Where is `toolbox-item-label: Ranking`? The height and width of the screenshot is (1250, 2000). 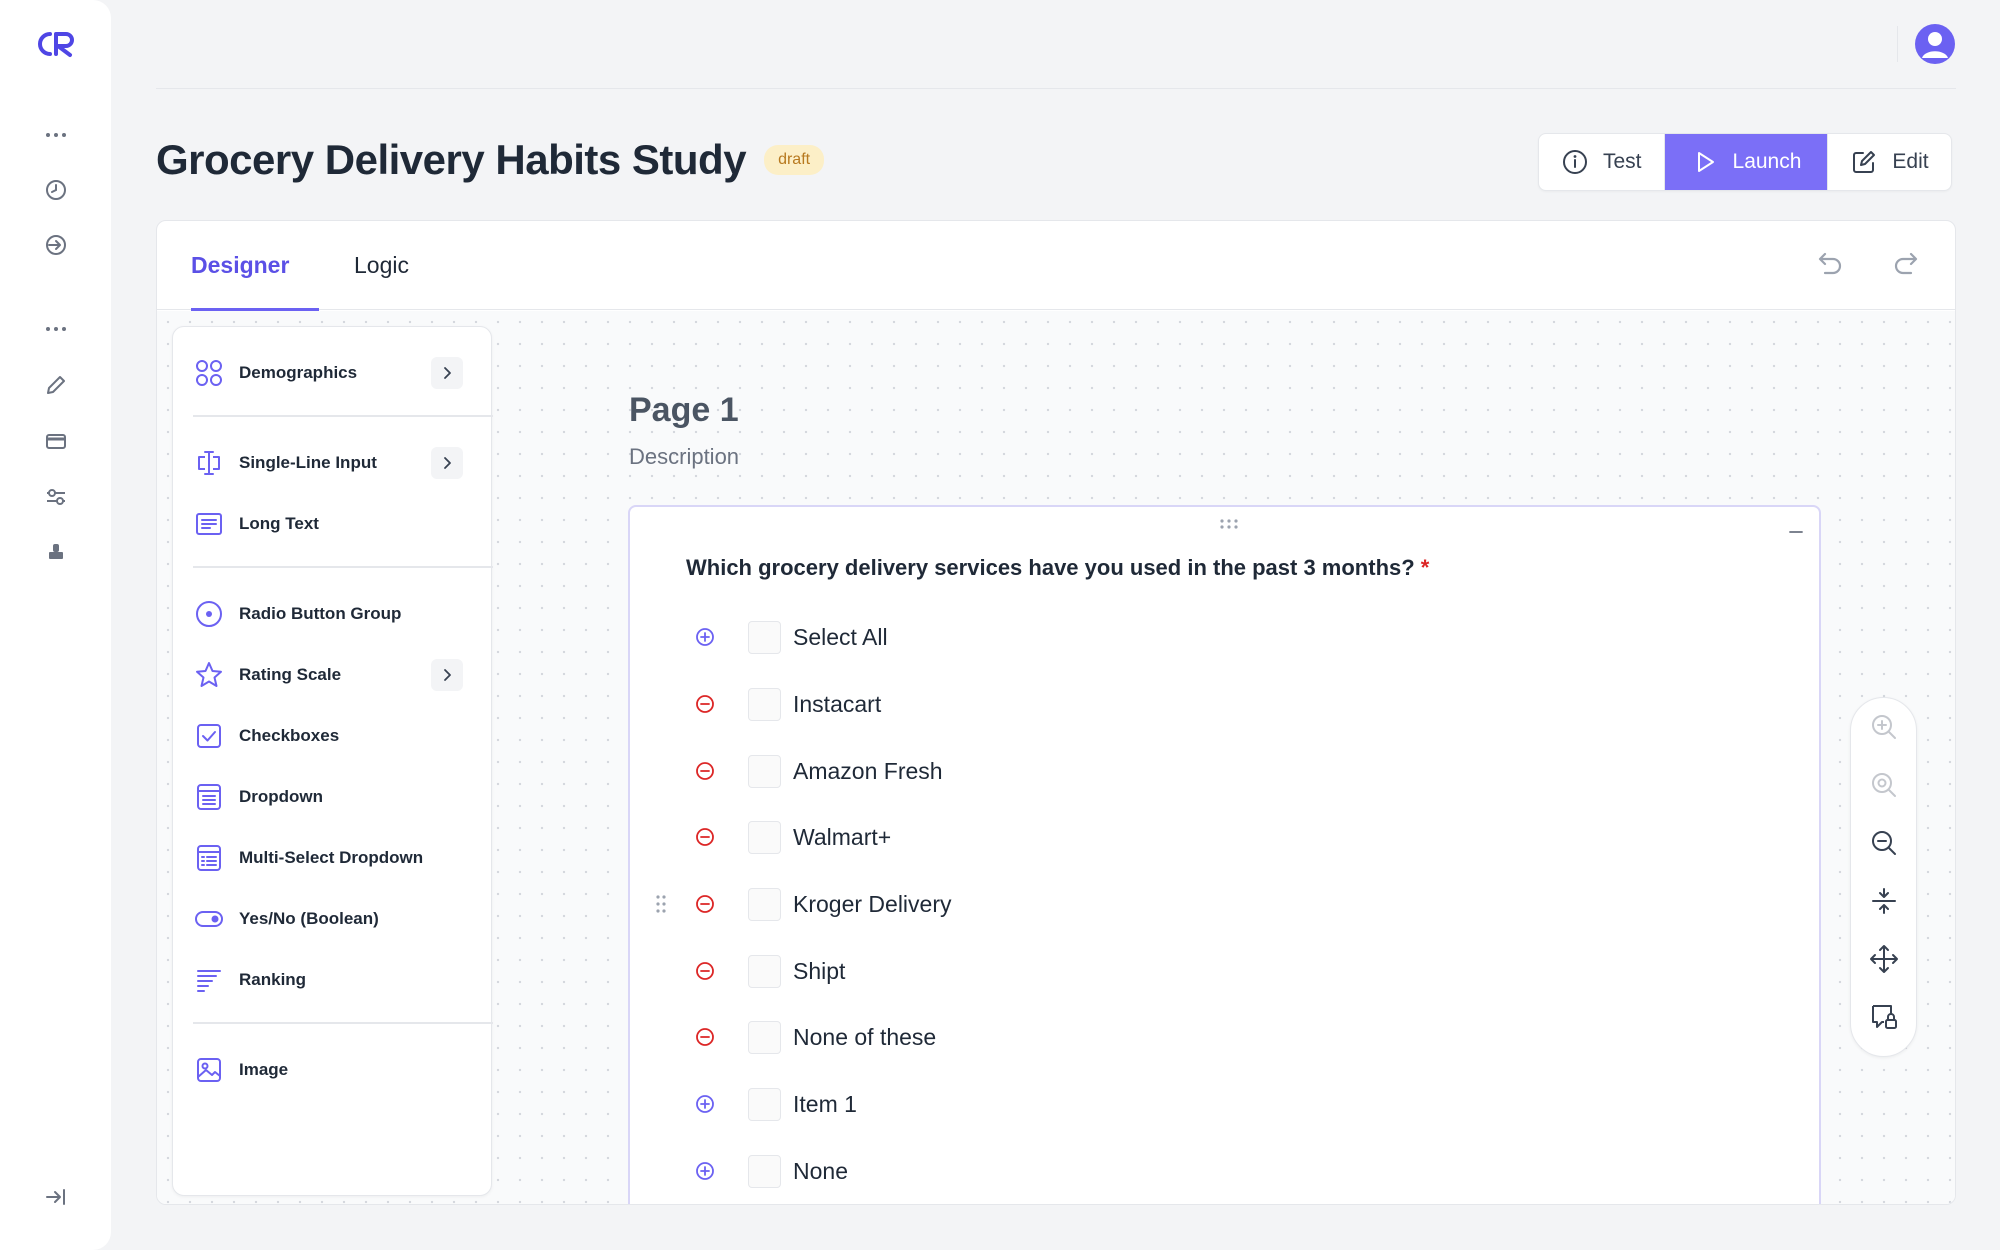 toolbox-item-label: Ranking is located at coordinates (273, 979).